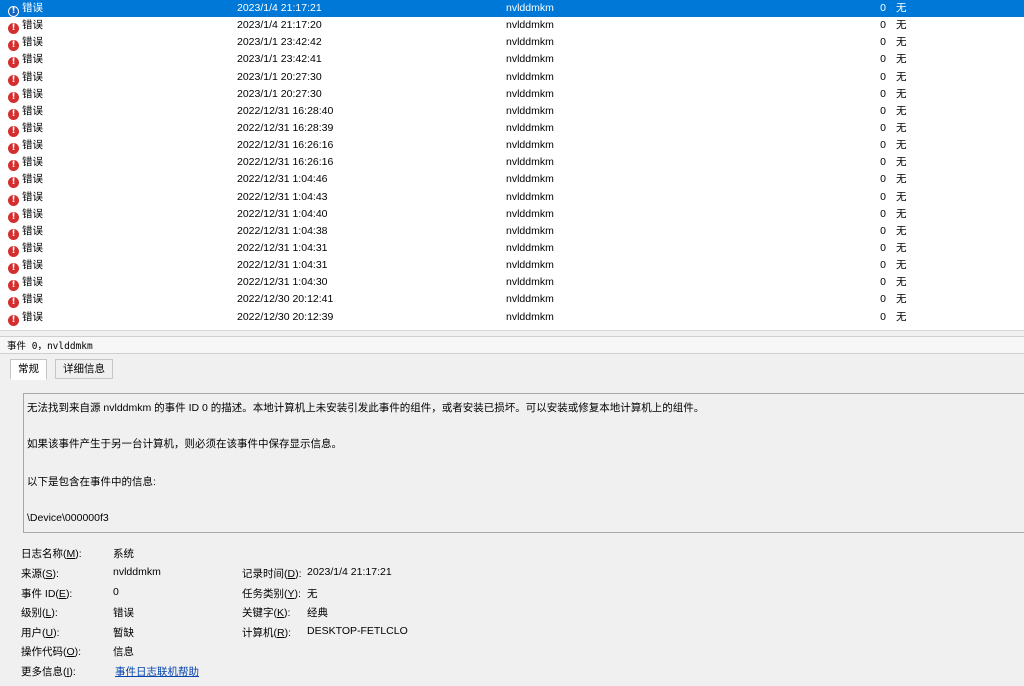  I want to click on event-id-value: 0, so click(116, 592).